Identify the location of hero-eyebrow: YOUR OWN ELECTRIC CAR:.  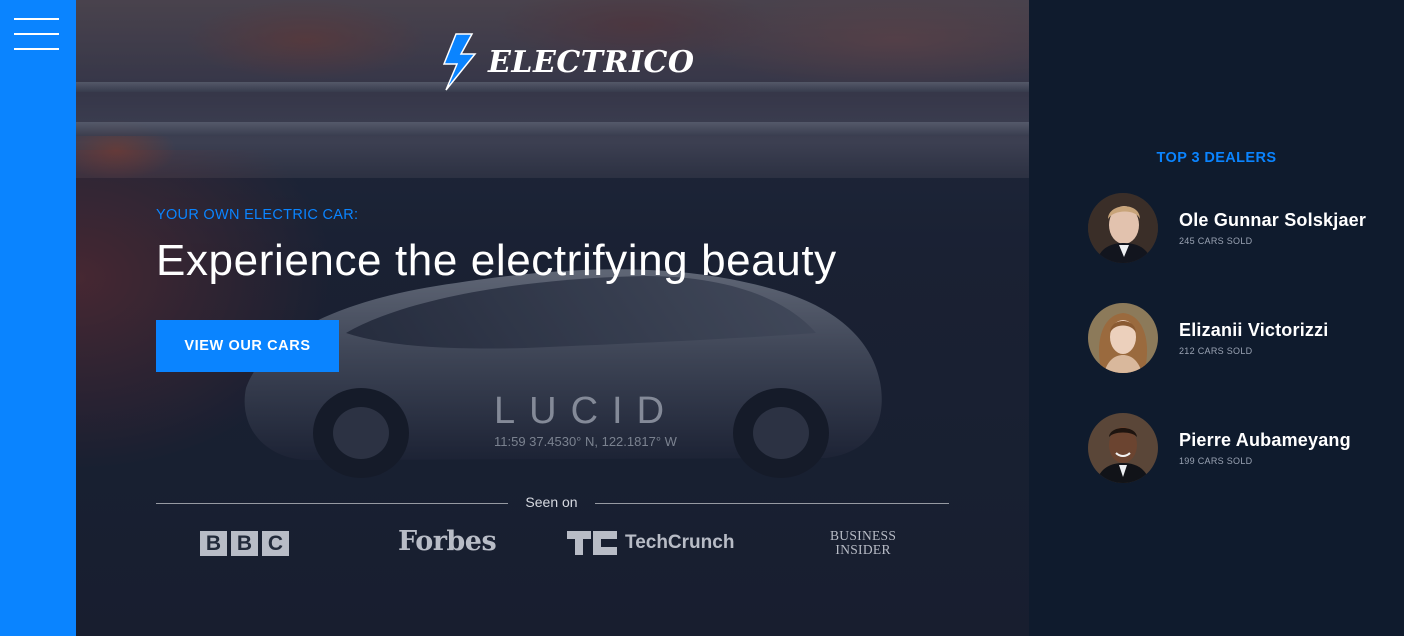
(257, 215).